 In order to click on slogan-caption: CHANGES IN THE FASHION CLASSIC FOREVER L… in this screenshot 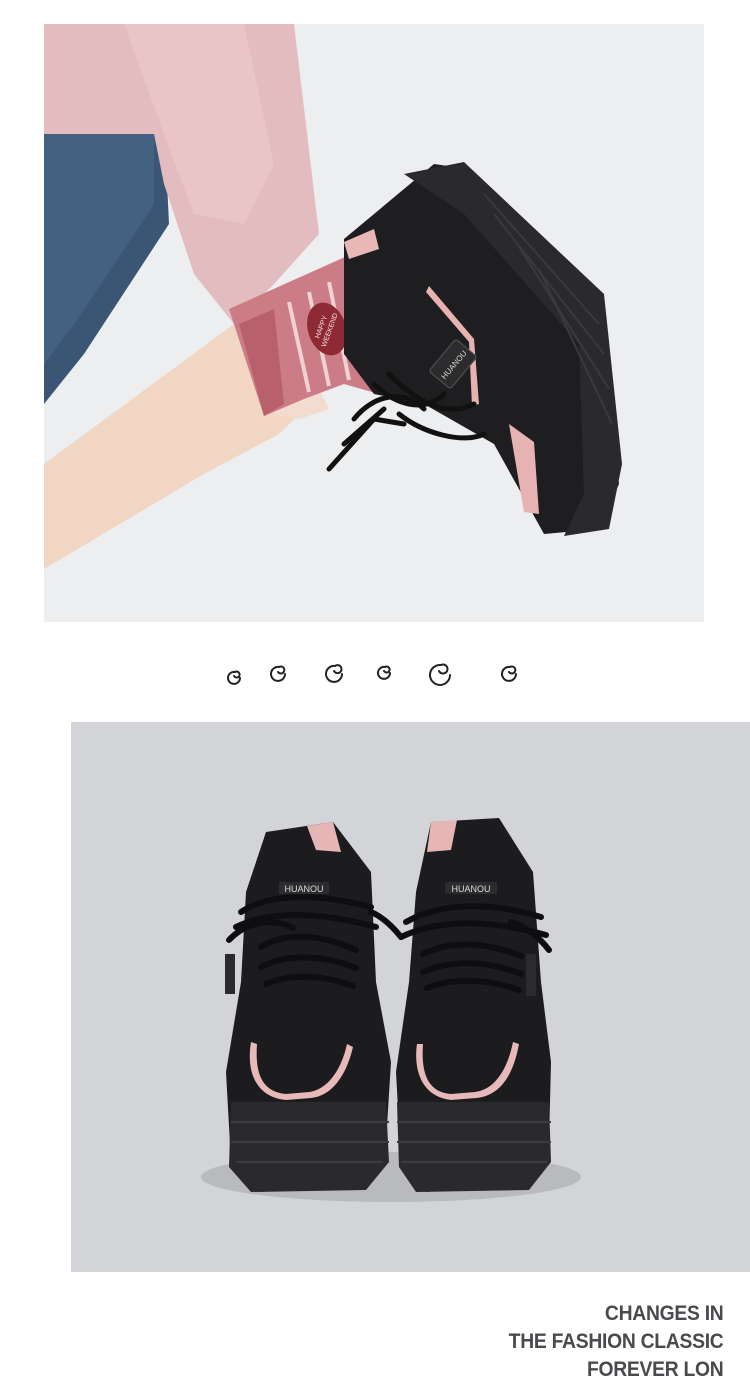, I will do `click(615, 1342)`.